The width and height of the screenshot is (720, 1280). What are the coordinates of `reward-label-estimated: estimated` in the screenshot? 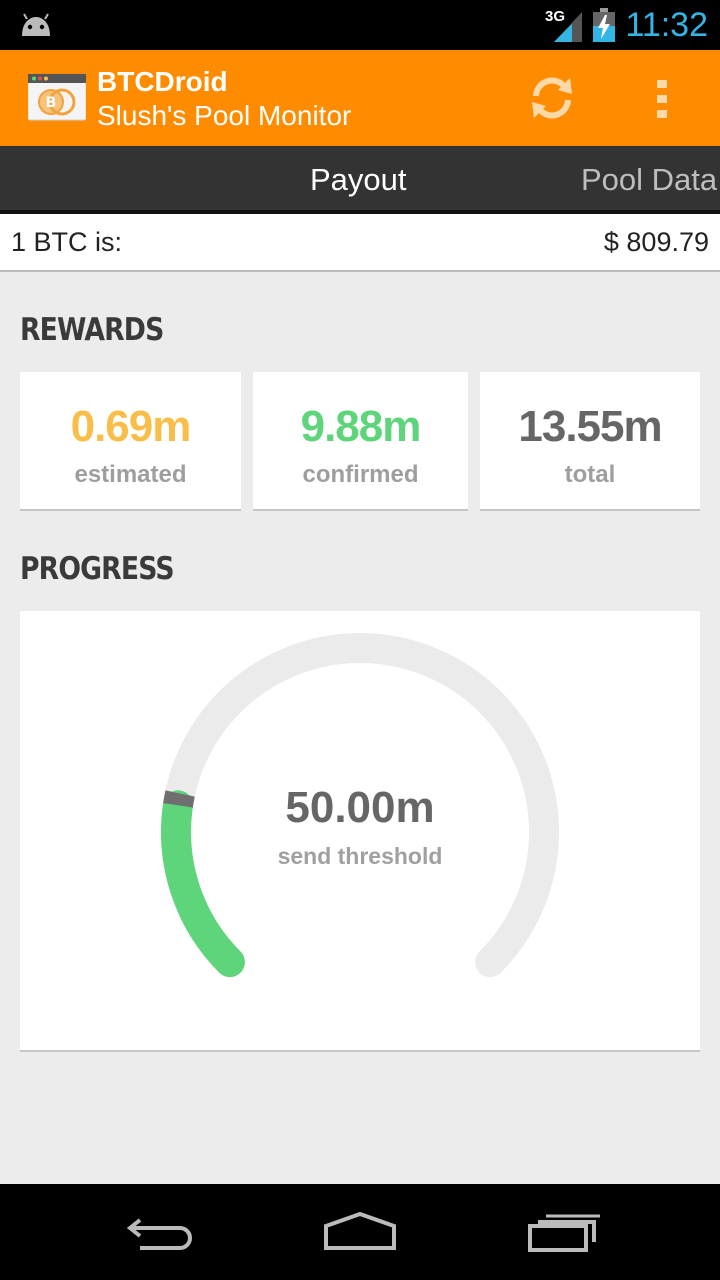 It's located at (130, 474).